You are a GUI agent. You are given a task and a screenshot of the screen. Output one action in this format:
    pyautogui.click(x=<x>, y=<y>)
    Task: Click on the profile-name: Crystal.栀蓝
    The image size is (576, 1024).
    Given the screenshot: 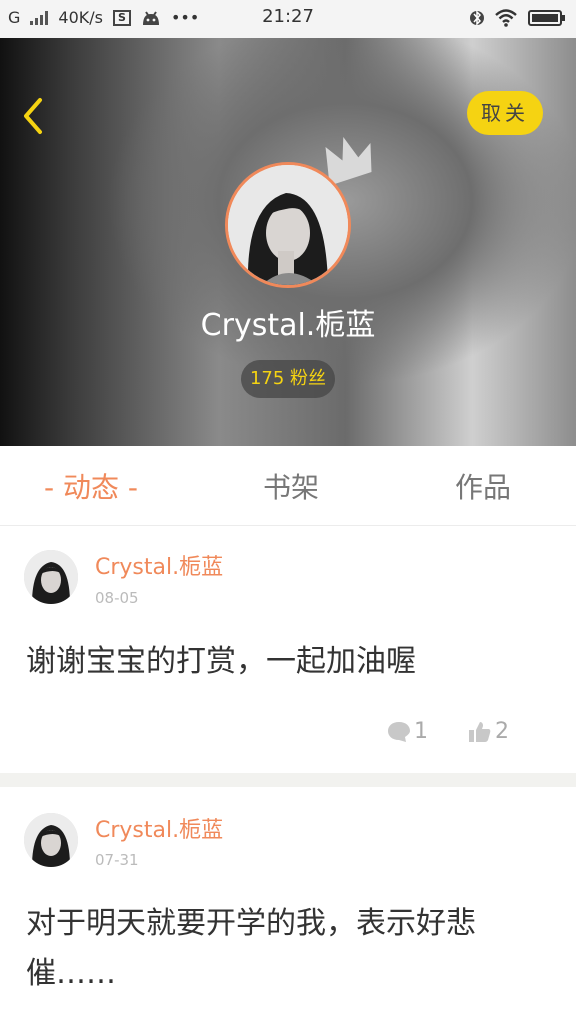 What is the action you would take?
    pyautogui.click(x=288, y=325)
    